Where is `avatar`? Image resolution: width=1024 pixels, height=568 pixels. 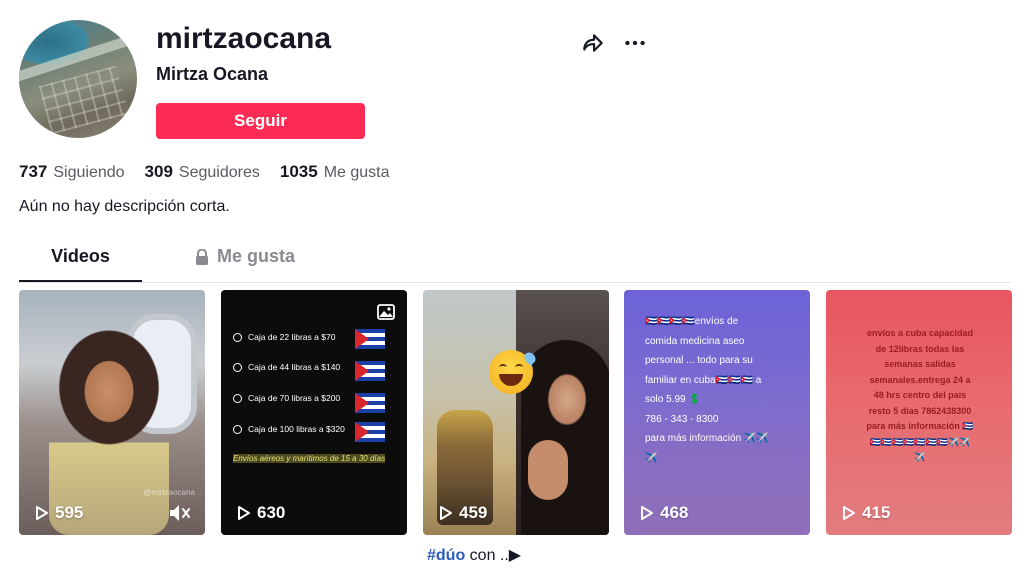
avatar is located at coordinates (78, 79).